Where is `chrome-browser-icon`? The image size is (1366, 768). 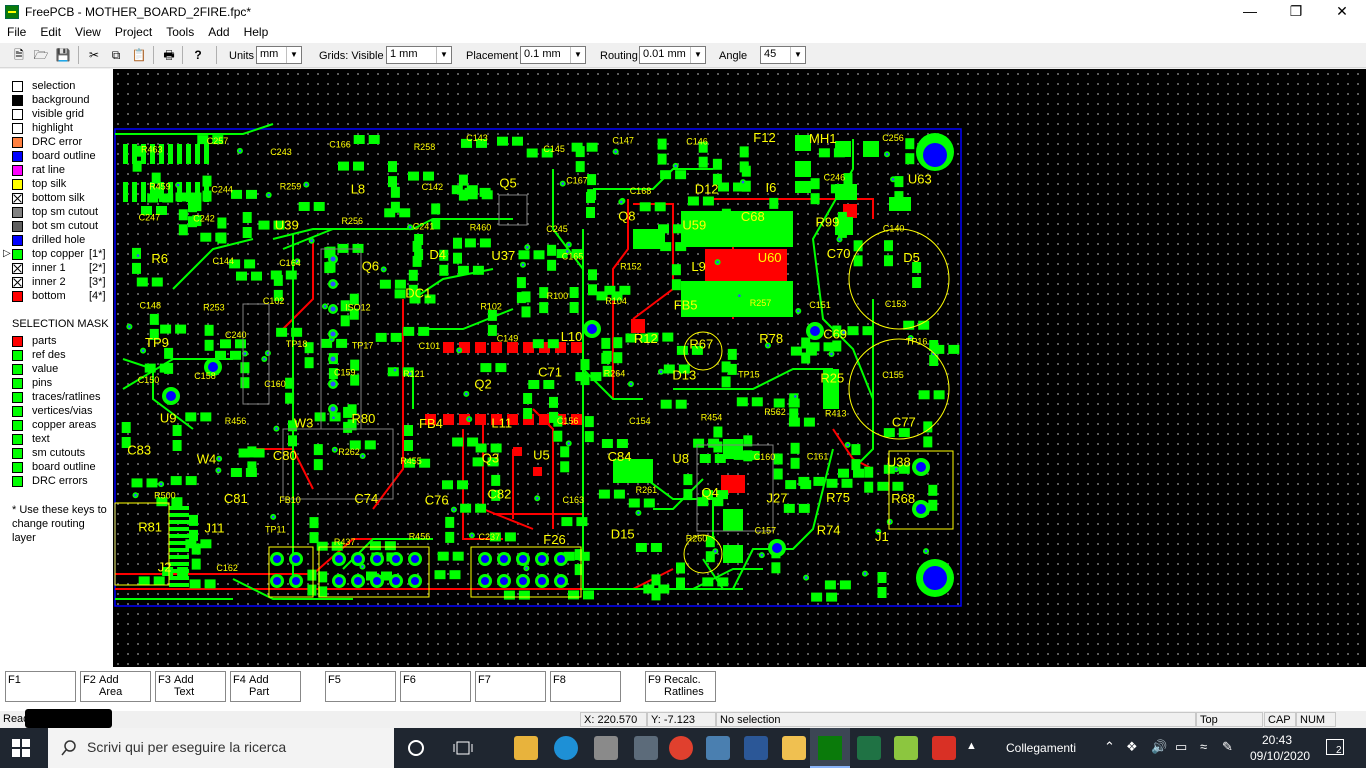
chrome-browser-icon is located at coordinates (681, 748).